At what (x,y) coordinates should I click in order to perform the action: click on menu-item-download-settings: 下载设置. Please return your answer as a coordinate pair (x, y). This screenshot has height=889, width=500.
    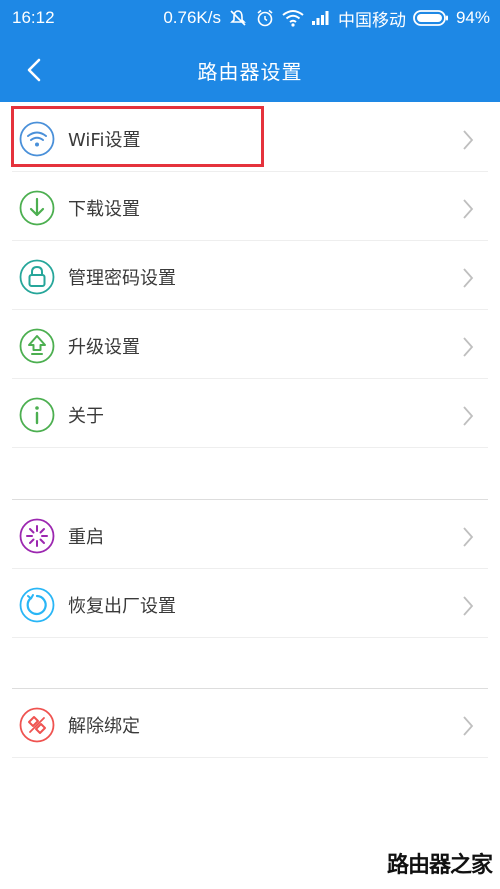
    Looking at the image, I should click on (250, 207).